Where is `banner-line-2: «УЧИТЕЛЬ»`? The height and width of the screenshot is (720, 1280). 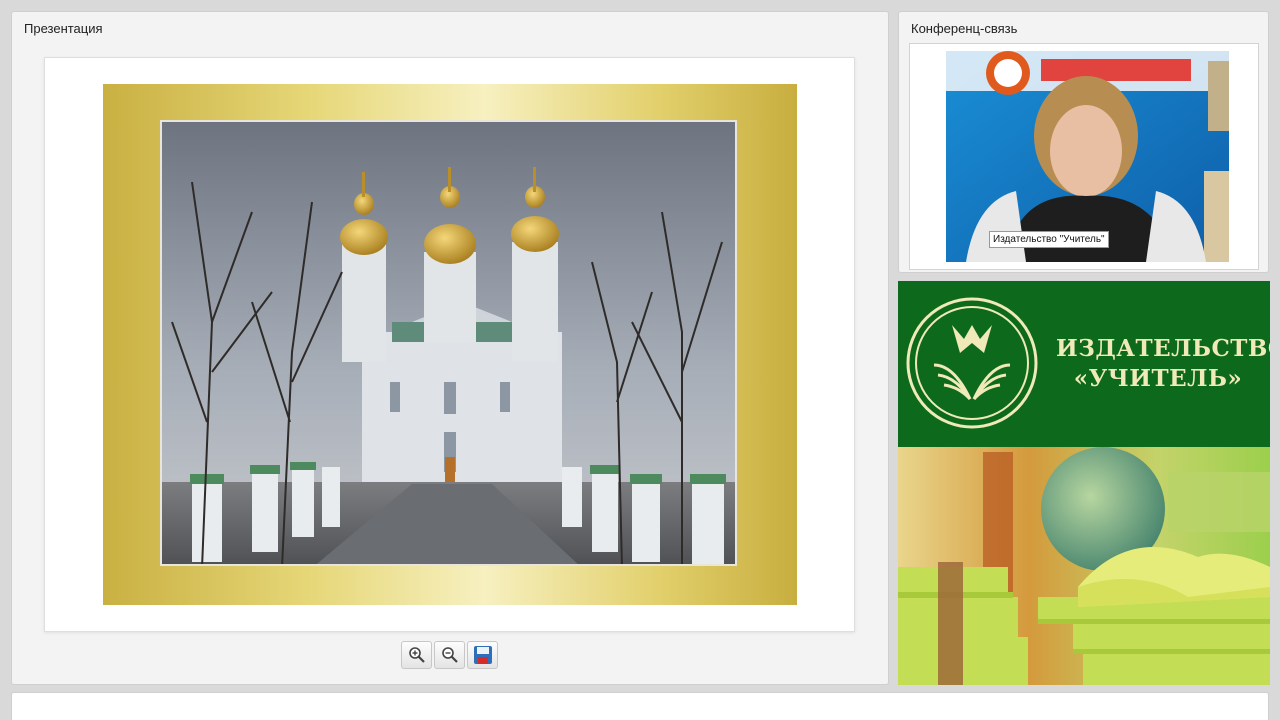 banner-line-2: «УЧИТЕЛЬ» is located at coordinates (1158, 378).